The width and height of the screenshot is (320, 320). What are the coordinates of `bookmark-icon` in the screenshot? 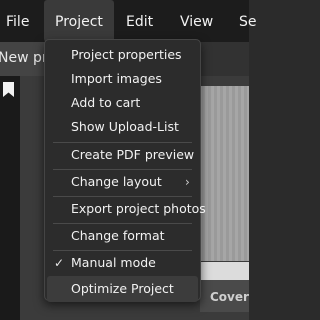 It's located at (8, 89).